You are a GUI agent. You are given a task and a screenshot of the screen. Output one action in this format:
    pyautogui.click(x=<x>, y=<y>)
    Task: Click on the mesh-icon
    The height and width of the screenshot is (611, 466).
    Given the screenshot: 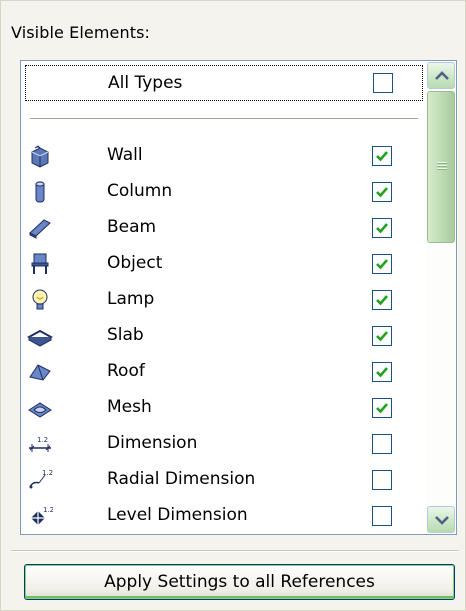 What is the action you would take?
    pyautogui.click(x=40, y=408)
    